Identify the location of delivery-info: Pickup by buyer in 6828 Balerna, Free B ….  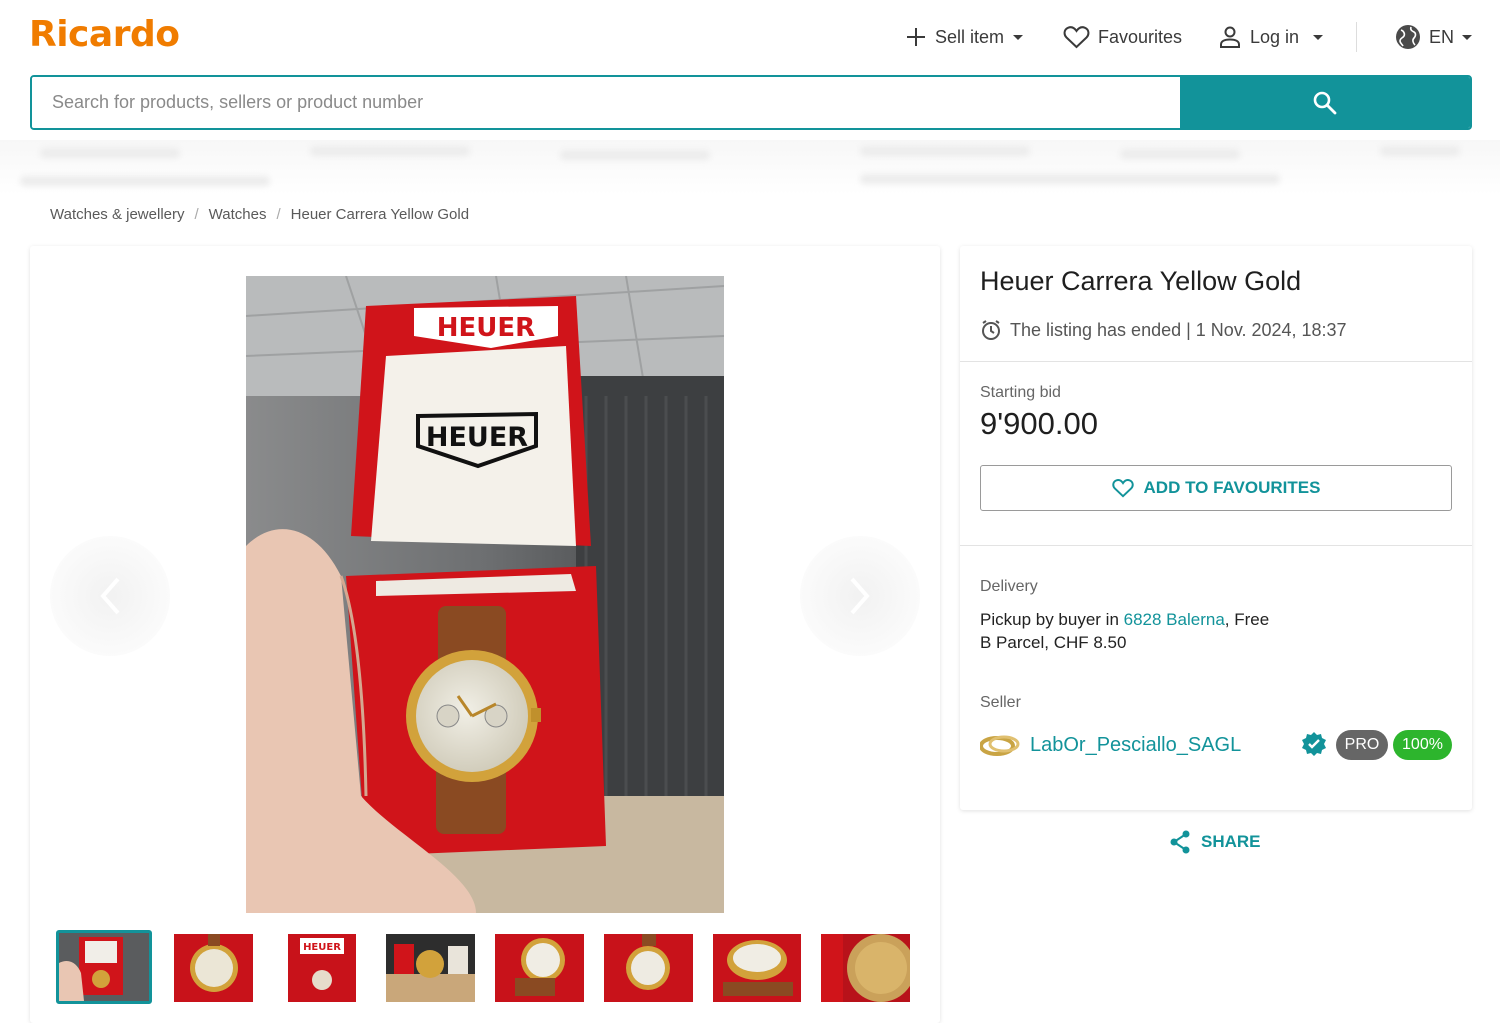
(1124, 631).